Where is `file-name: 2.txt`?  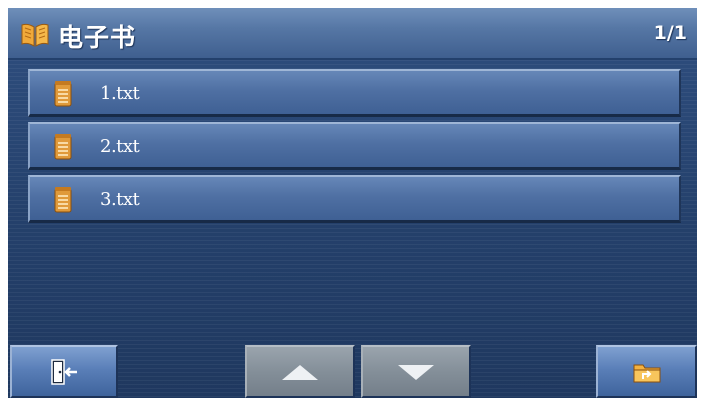
file-name: 2.txt is located at coordinates (120, 146).